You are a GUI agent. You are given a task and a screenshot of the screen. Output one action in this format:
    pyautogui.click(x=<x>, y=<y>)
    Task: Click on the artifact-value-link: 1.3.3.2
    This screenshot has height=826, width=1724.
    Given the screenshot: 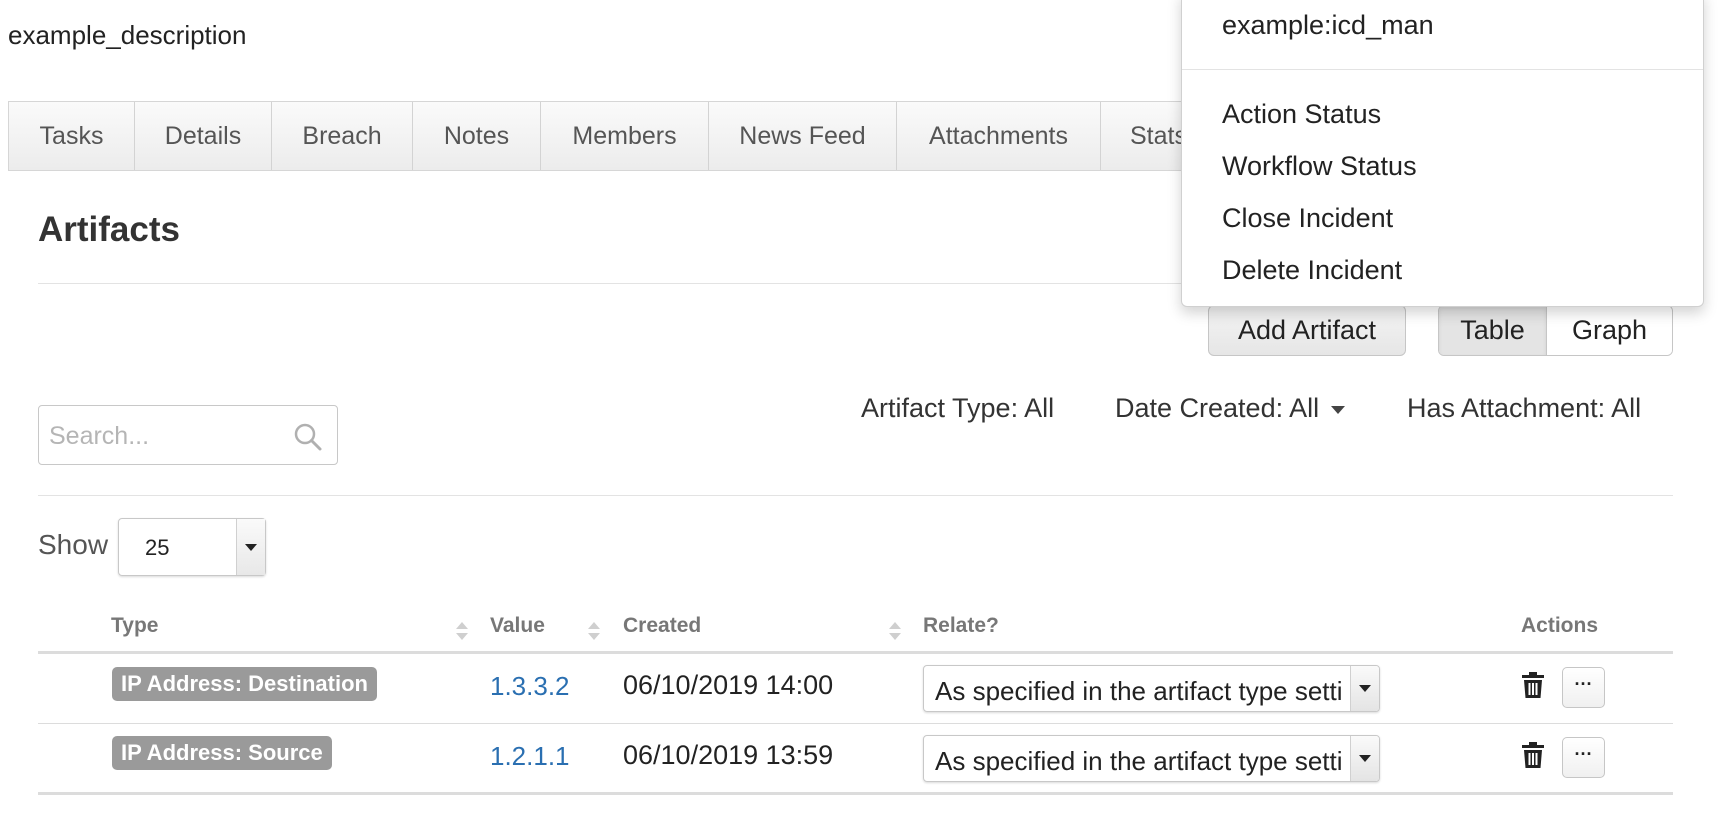 What is the action you would take?
    pyautogui.click(x=530, y=686)
    